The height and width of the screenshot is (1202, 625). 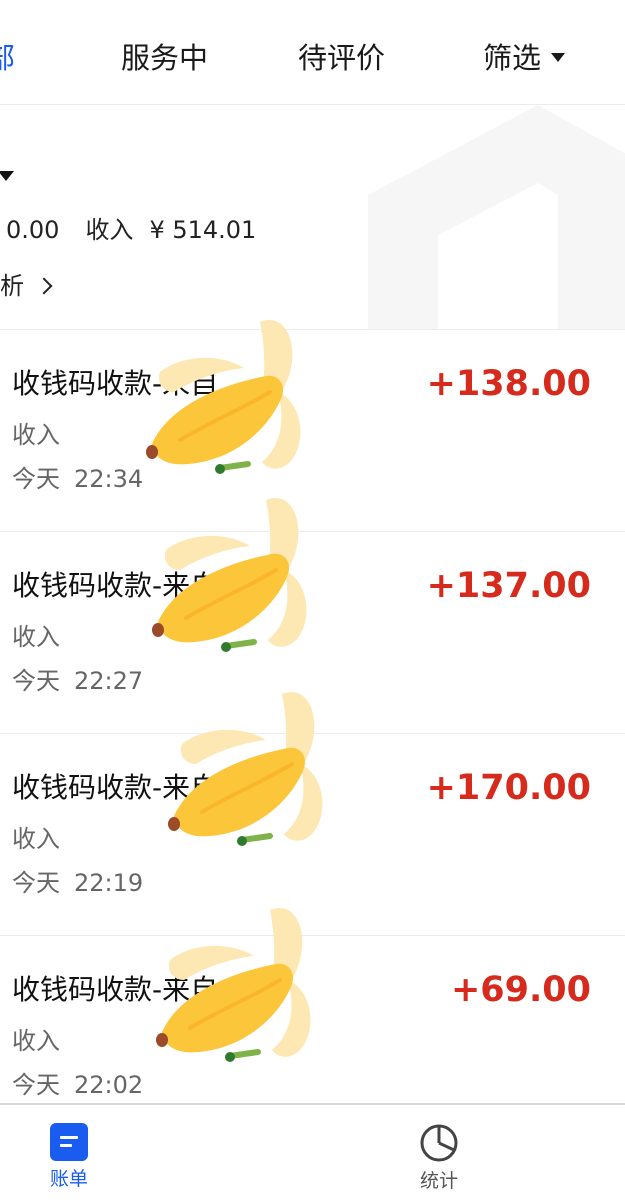 I want to click on transaction-amount: +137.00, so click(x=508, y=586).